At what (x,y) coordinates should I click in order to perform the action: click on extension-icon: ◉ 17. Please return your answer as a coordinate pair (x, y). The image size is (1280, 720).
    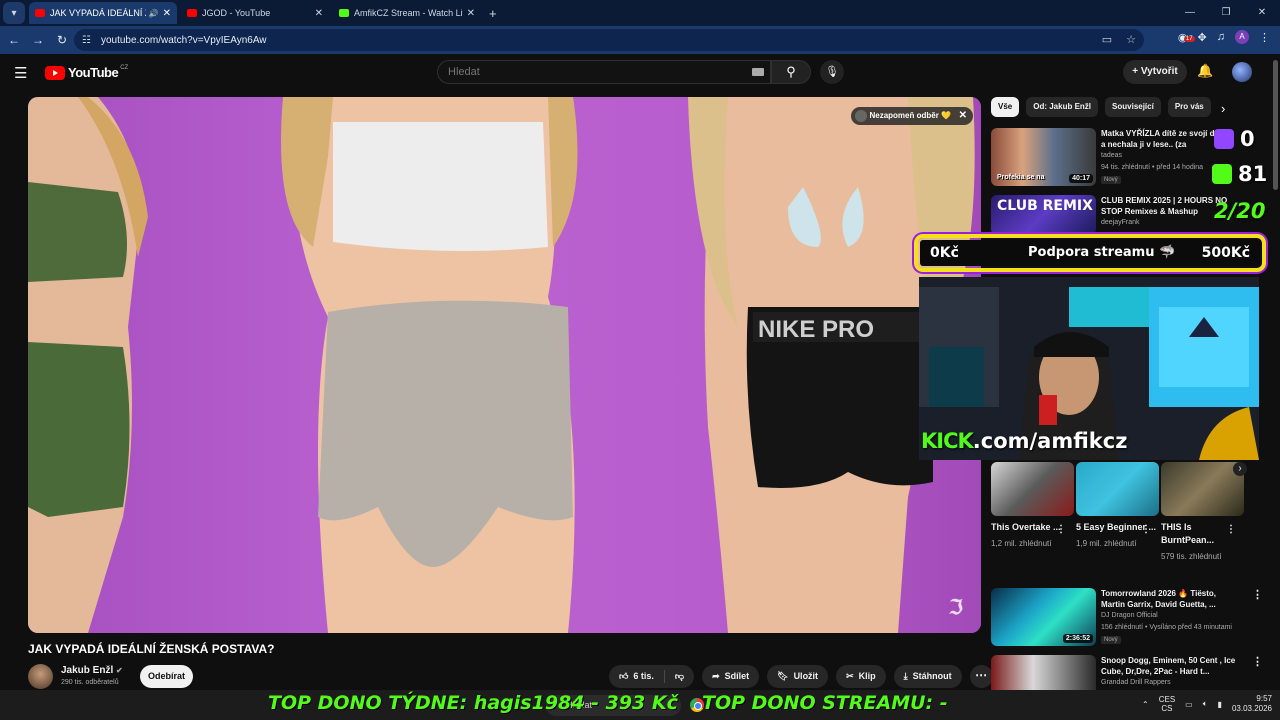
    Looking at the image, I should click on (1186, 37).